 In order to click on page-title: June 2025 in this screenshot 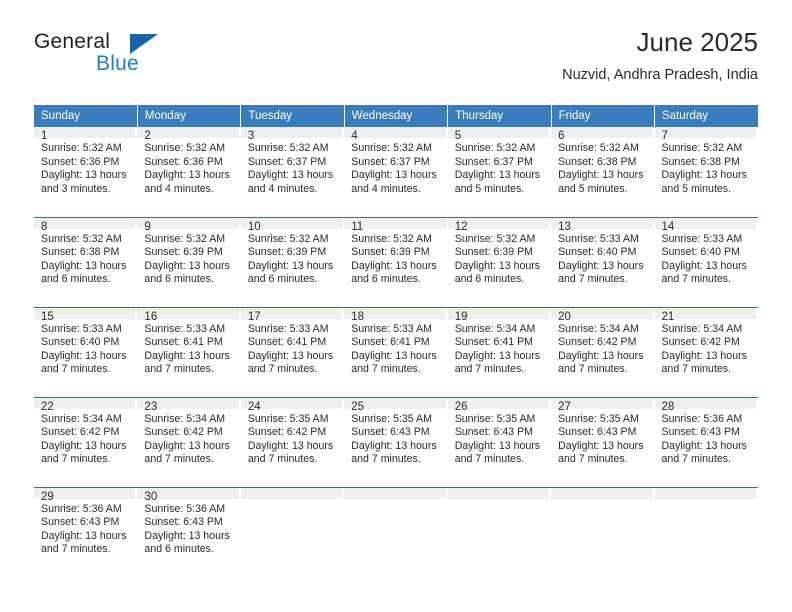, I will do `click(697, 42)`.